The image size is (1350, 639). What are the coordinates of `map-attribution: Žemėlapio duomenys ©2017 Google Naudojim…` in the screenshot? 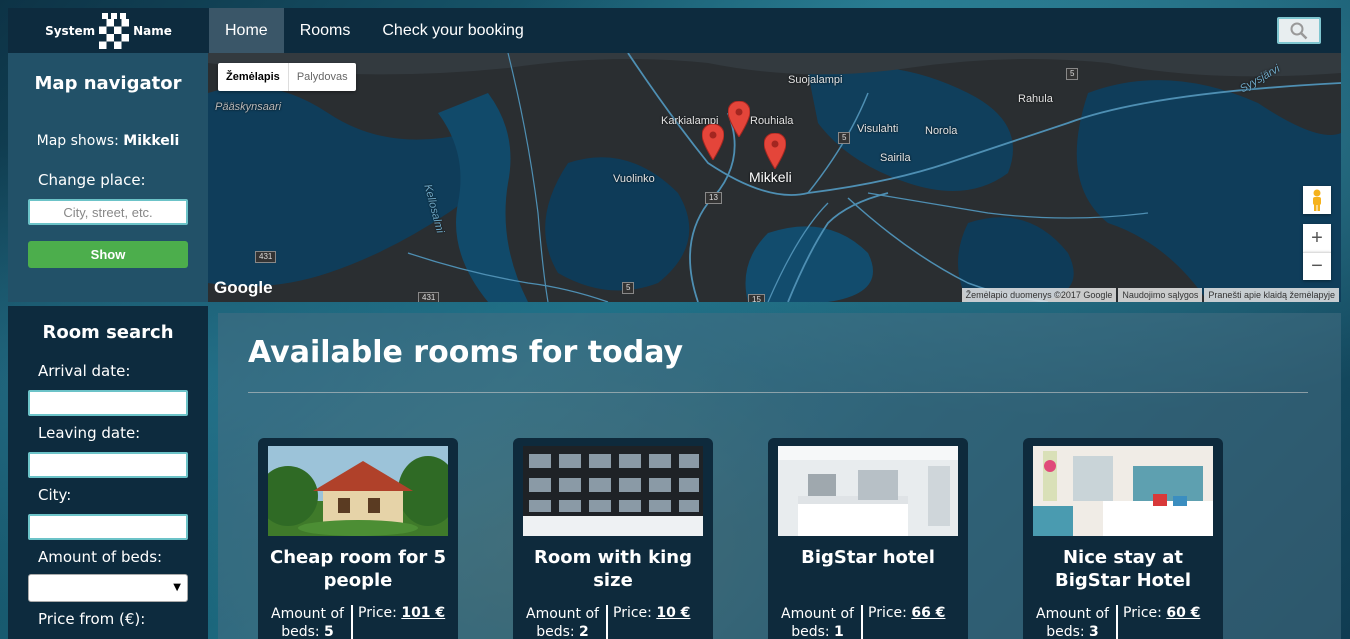 It's located at (1150, 295).